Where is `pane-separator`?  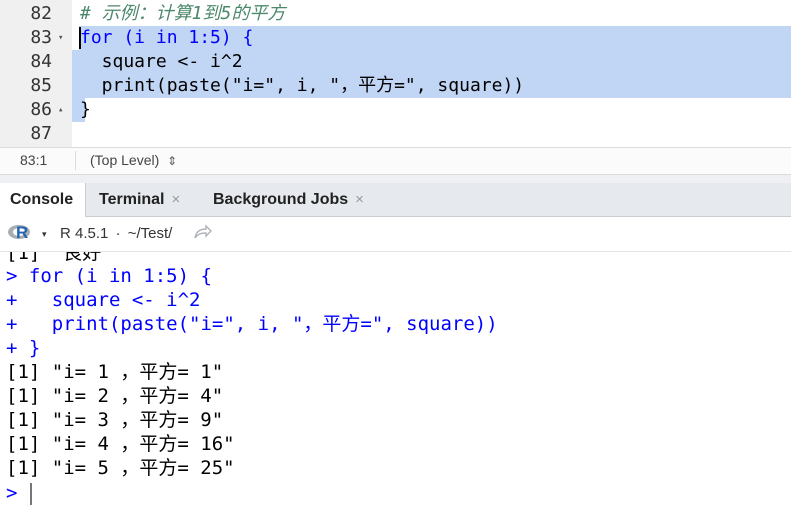
pane-separator is located at coordinates (395, 179).